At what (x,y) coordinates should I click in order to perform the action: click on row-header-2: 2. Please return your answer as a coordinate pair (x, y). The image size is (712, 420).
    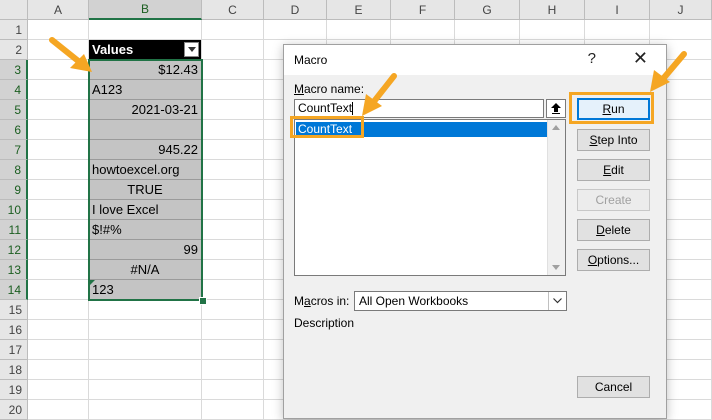
    Looking at the image, I should click on (14, 50).